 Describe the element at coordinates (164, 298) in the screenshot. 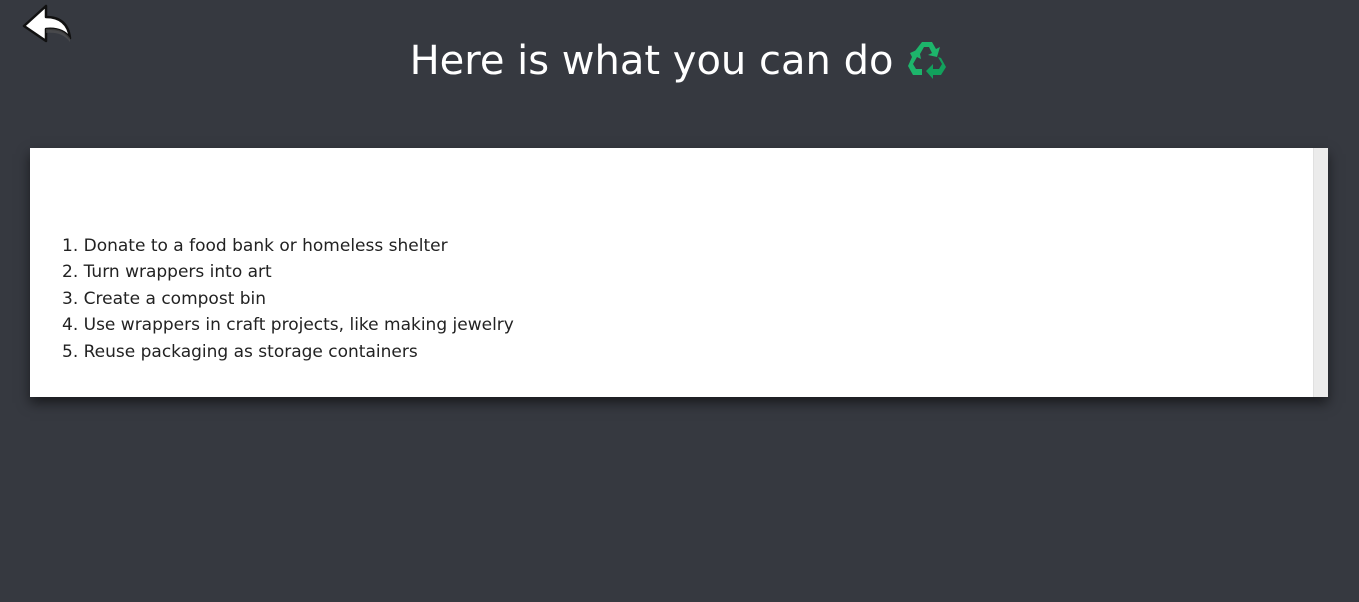

I see `list-item: 3. Create a compost bin` at that location.